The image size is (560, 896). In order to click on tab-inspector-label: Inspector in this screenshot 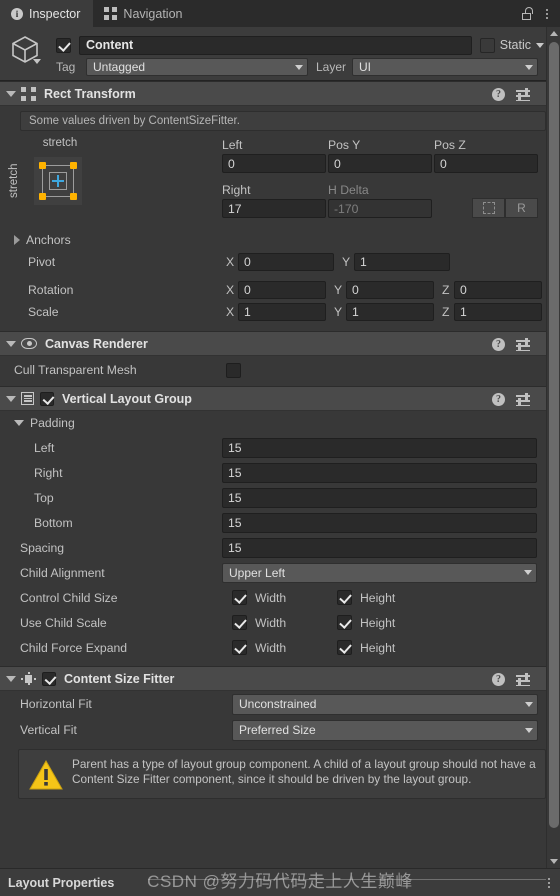, I will do `click(55, 13)`.